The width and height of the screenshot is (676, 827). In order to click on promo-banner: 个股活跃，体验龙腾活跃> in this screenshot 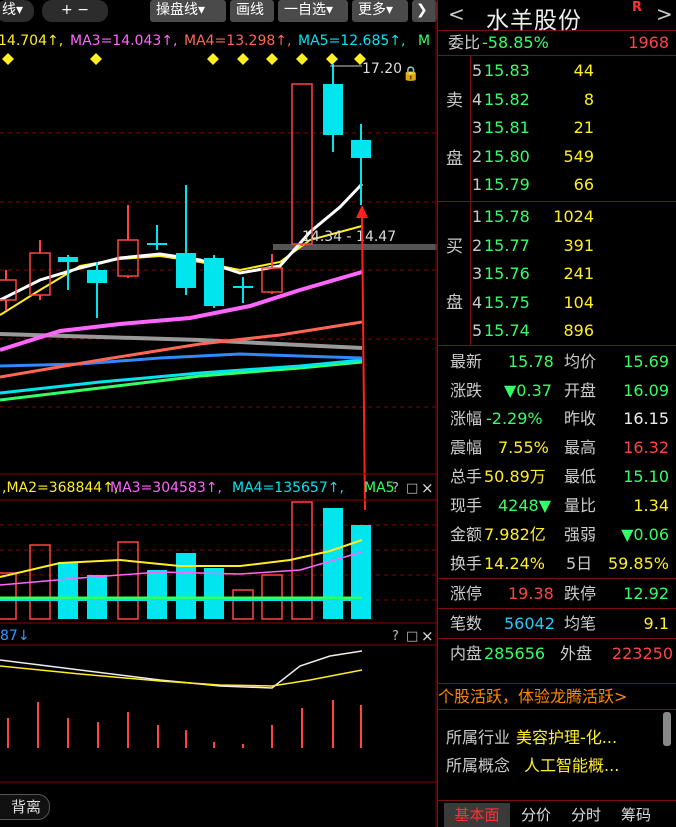, I will do `click(557, 697)`.